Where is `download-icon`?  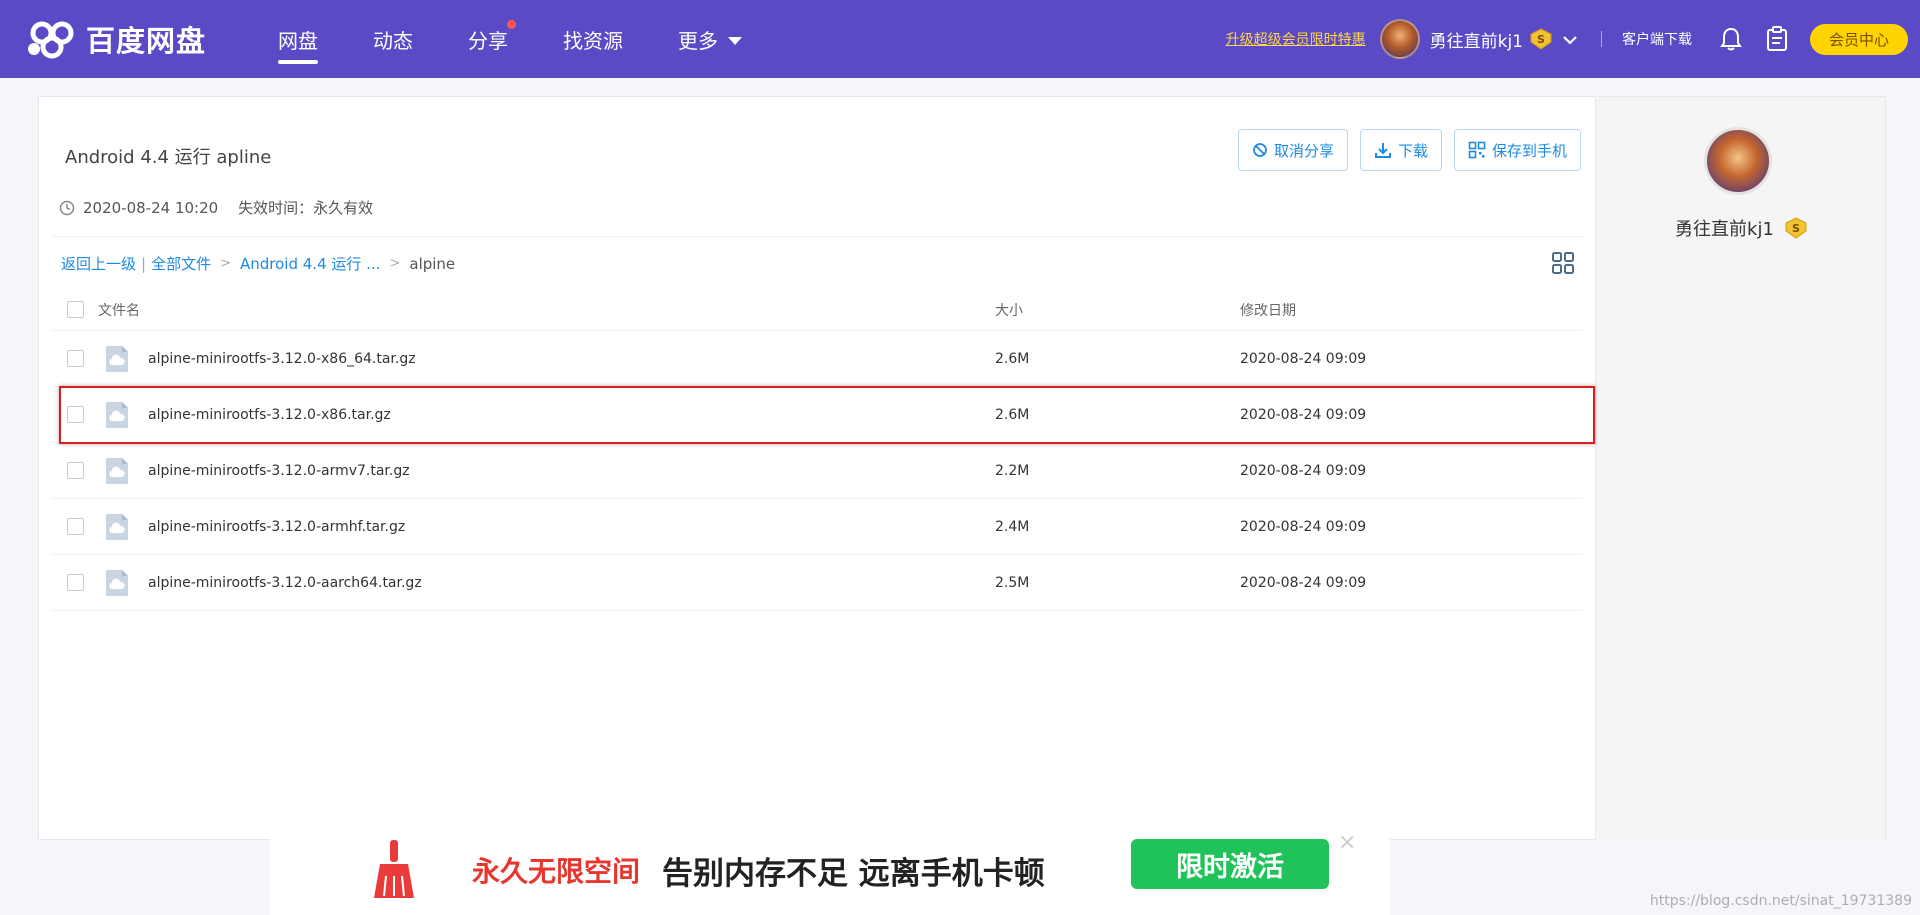
download-icon is located at coordinates (1382, 150).